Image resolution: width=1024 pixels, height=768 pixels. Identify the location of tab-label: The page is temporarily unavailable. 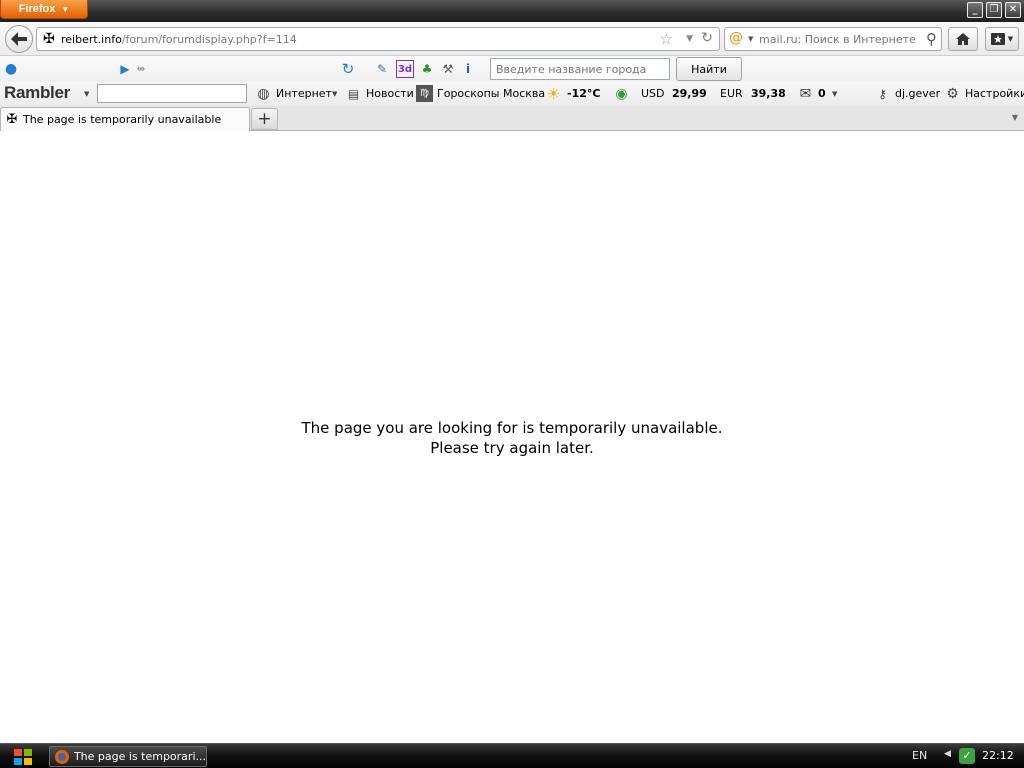
(122, 119).